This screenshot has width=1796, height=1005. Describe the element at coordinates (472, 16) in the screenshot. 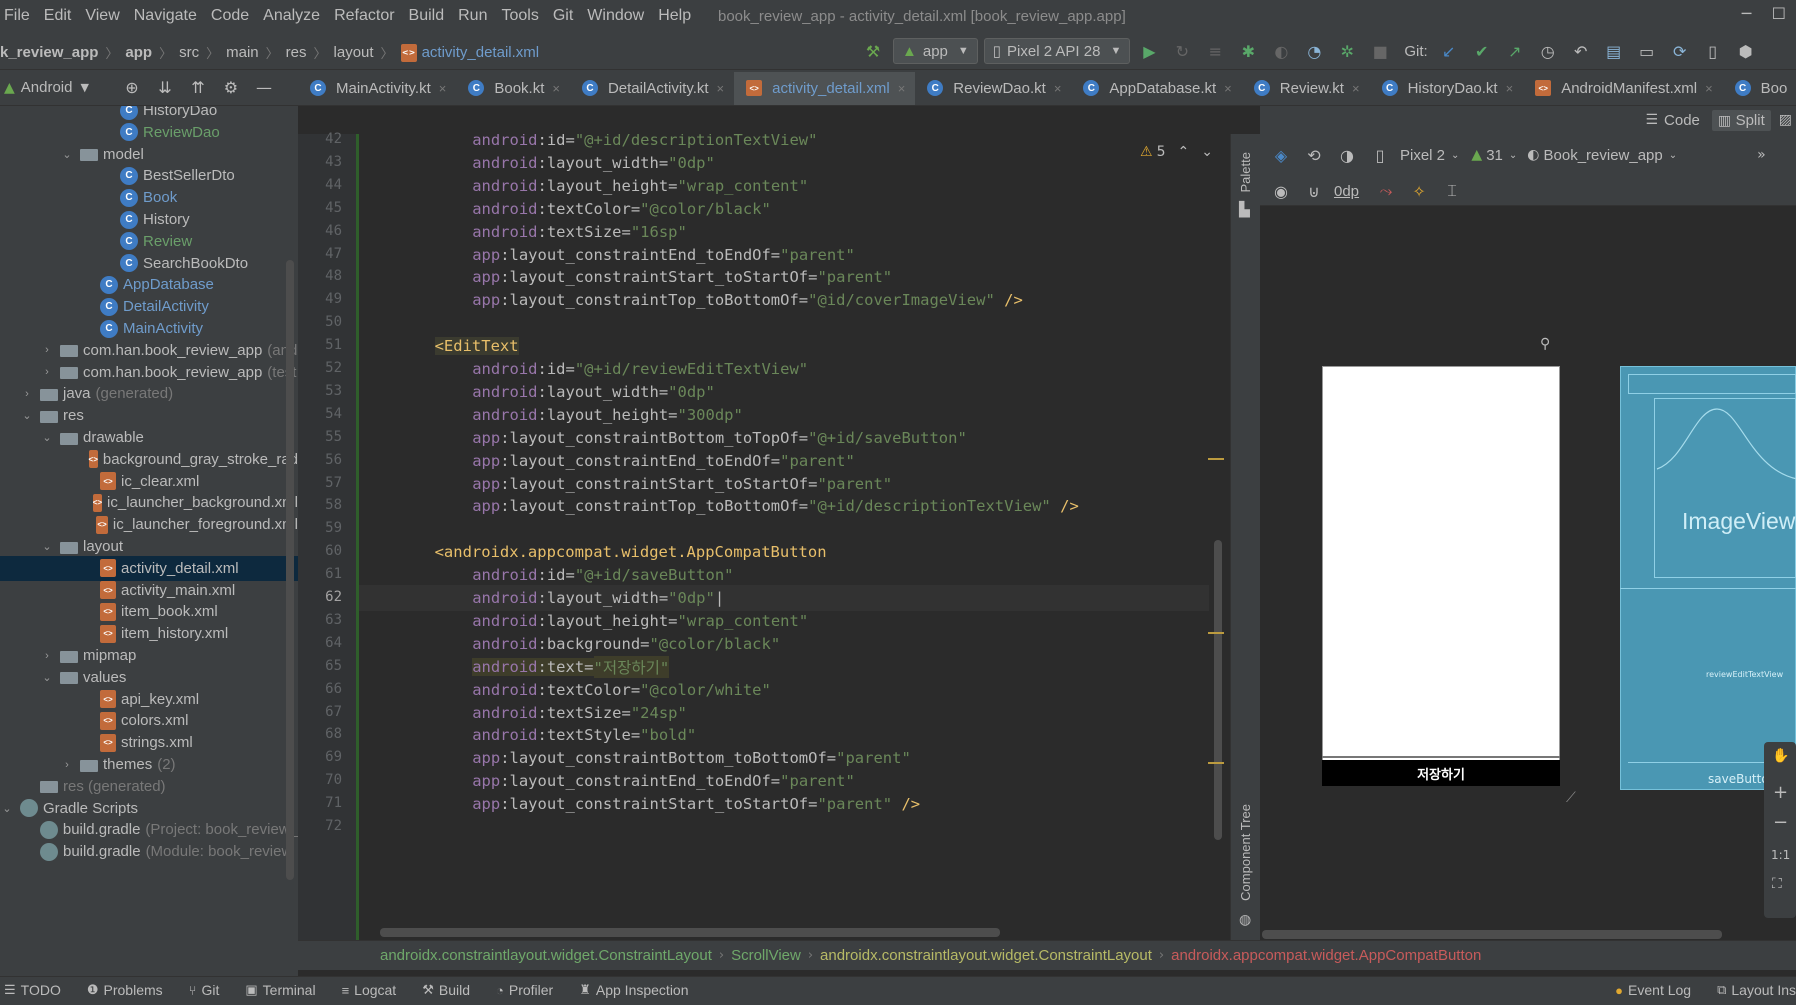

I see `menu-run: Run` at that location.